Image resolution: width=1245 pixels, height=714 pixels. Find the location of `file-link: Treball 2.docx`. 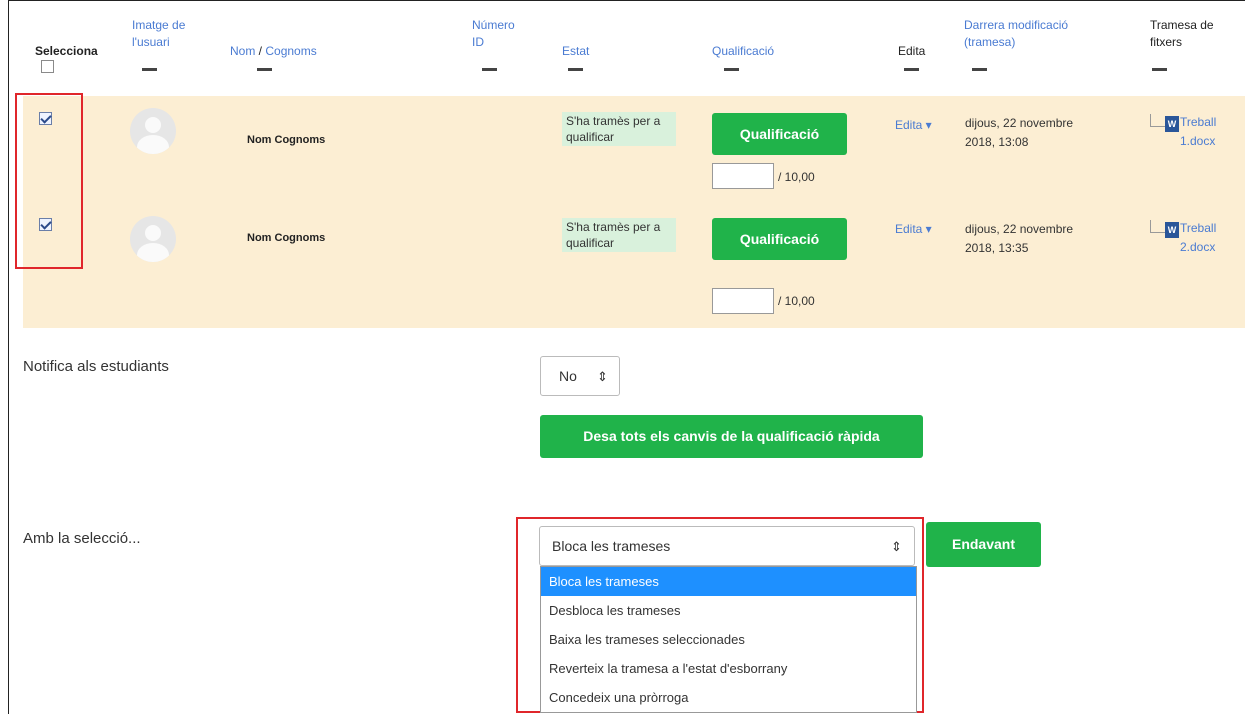

file-link: Treball 2.docx is located at coordinates (1211, 238).